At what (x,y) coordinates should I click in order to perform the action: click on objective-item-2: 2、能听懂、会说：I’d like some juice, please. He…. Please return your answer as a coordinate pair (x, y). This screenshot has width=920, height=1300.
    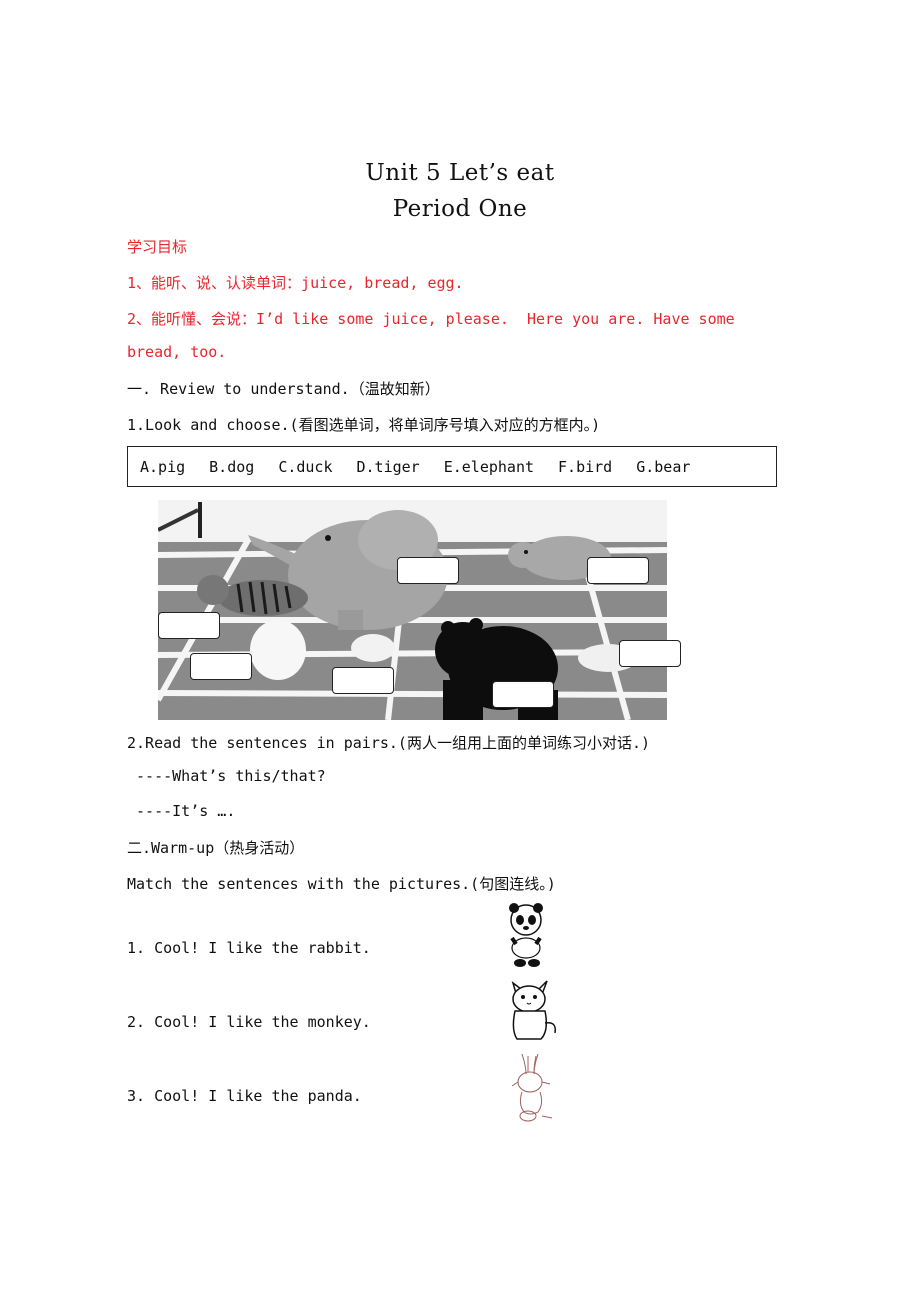
    Looking at the image, I should click on (431, 319).